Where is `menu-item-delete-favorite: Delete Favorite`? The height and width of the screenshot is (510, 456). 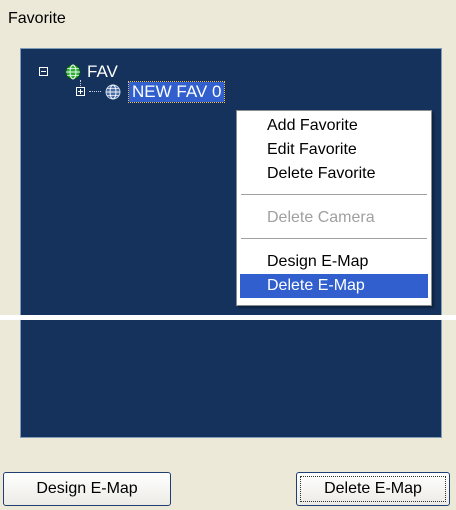
menu-item-delete-favorite: Delete Favorite is located at coordinates (334, 174).